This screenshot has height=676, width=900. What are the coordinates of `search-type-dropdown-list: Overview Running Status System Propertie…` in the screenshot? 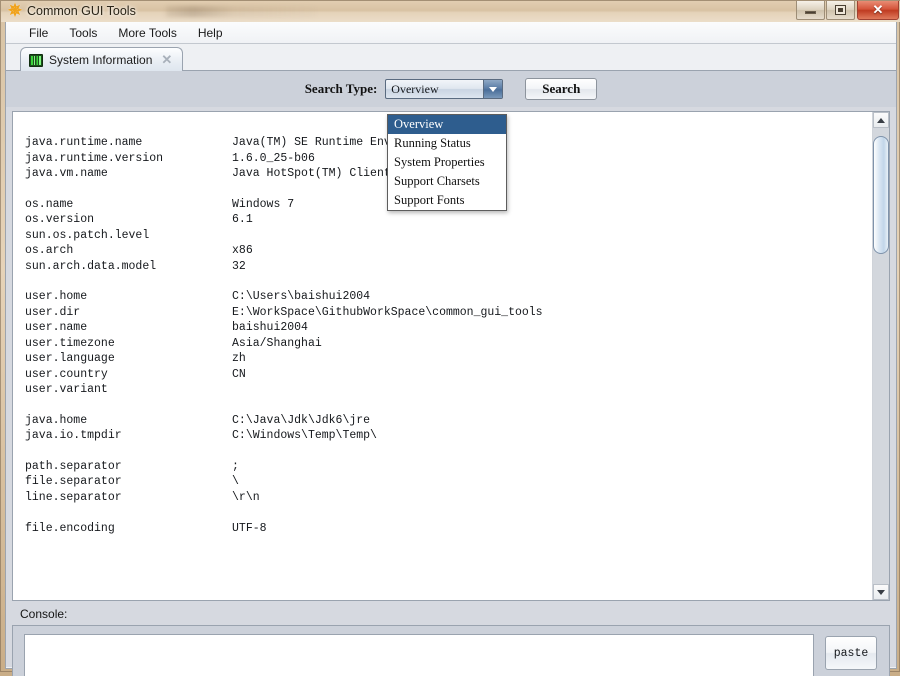 It's located at (447, 162).